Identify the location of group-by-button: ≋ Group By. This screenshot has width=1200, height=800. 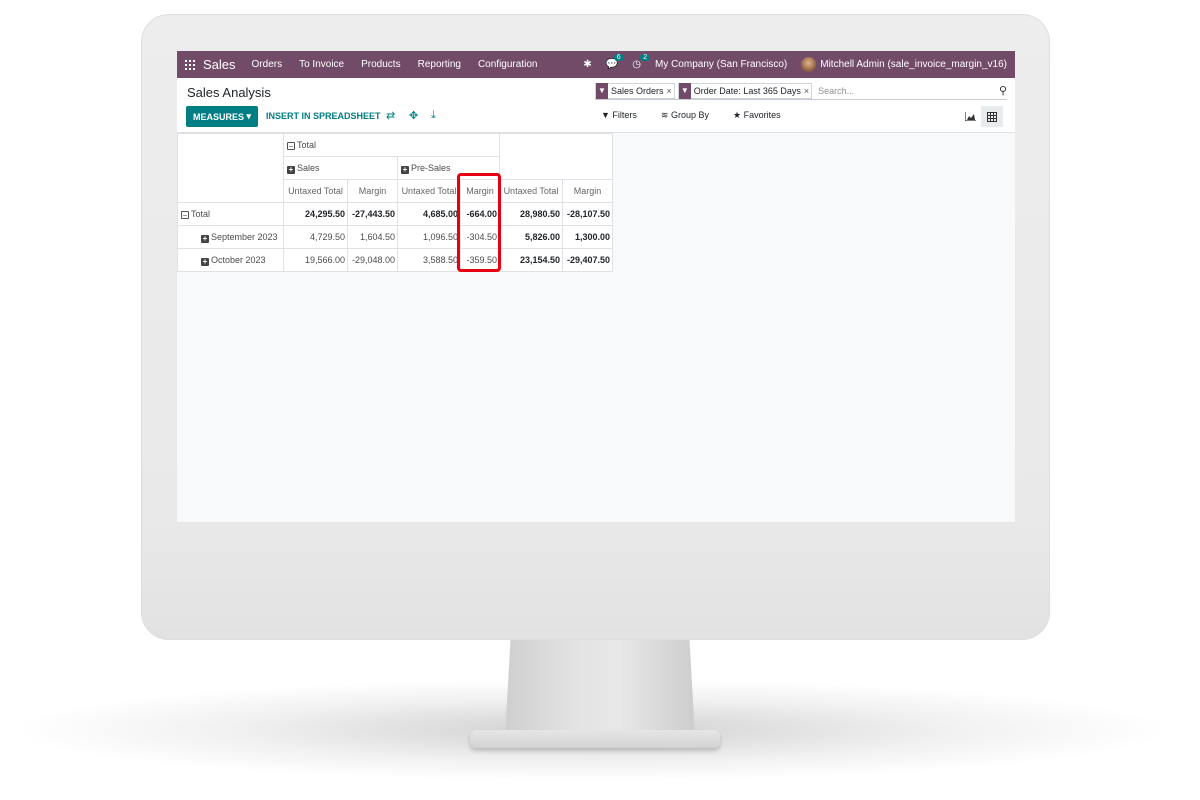
(691, 115).